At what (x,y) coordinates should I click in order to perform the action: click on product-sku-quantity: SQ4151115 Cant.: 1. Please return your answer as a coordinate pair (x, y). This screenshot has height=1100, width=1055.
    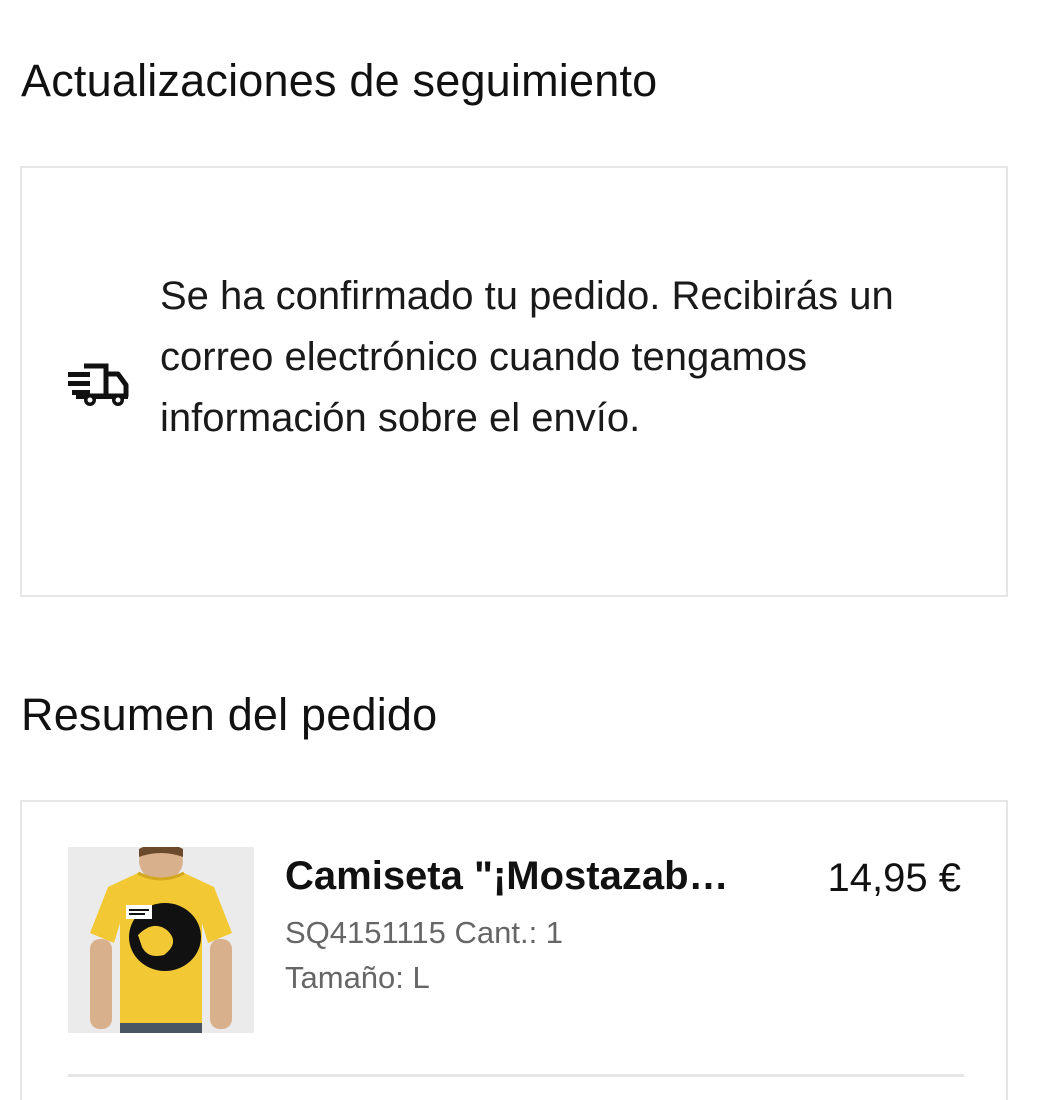
    Looking at the image, I should click on (424, 932).